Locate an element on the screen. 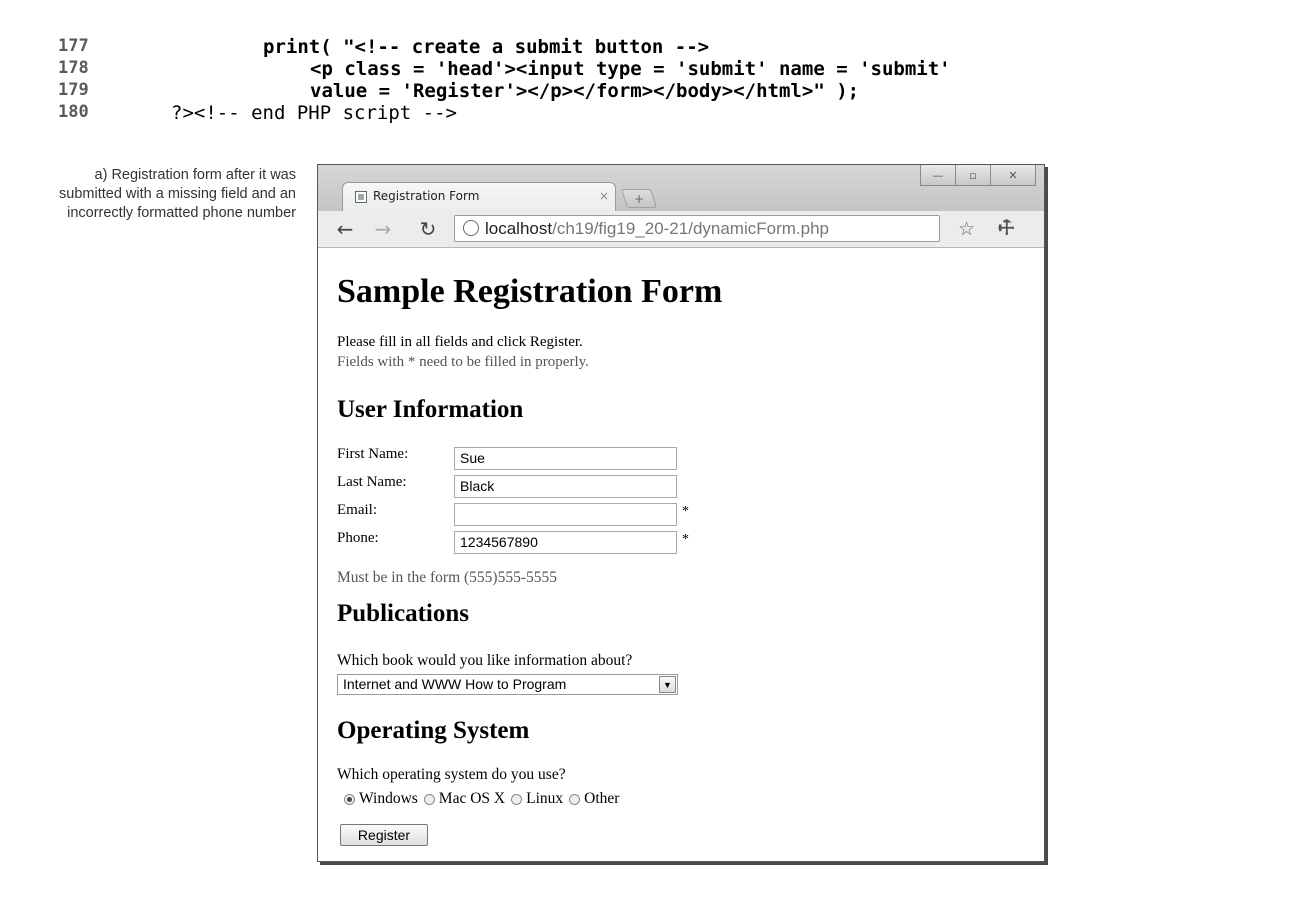 Image resolution: width=1302 pixels, height=900 pixels. url-path: /ch19/fig19_20-21/dynamicForm.php is located at coordinates (690, 228).